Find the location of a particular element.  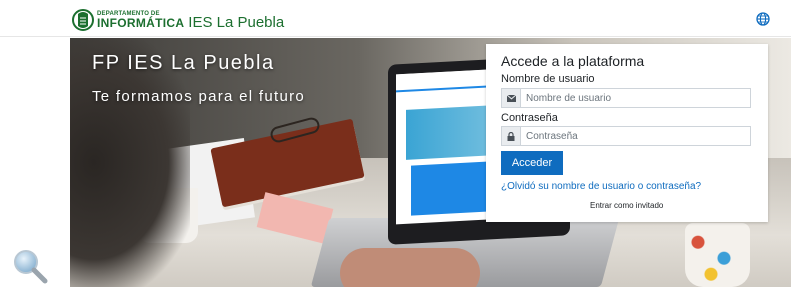

username-label: Nombre de usuario is located at coordinates (548, 79).